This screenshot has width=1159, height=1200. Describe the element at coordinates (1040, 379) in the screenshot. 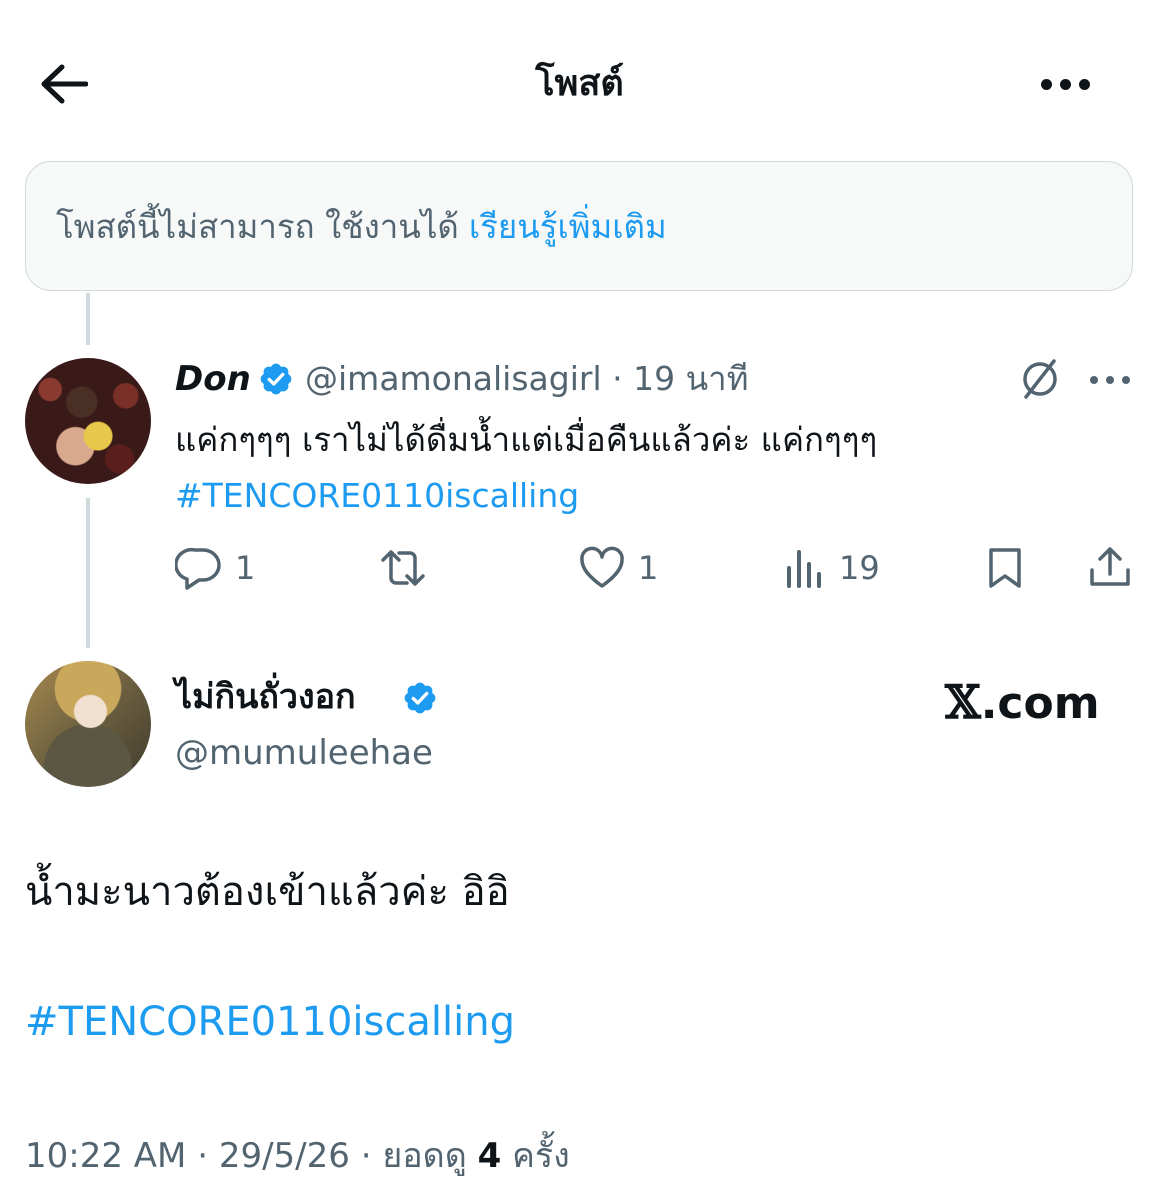

I see `grok-icon` at that location.